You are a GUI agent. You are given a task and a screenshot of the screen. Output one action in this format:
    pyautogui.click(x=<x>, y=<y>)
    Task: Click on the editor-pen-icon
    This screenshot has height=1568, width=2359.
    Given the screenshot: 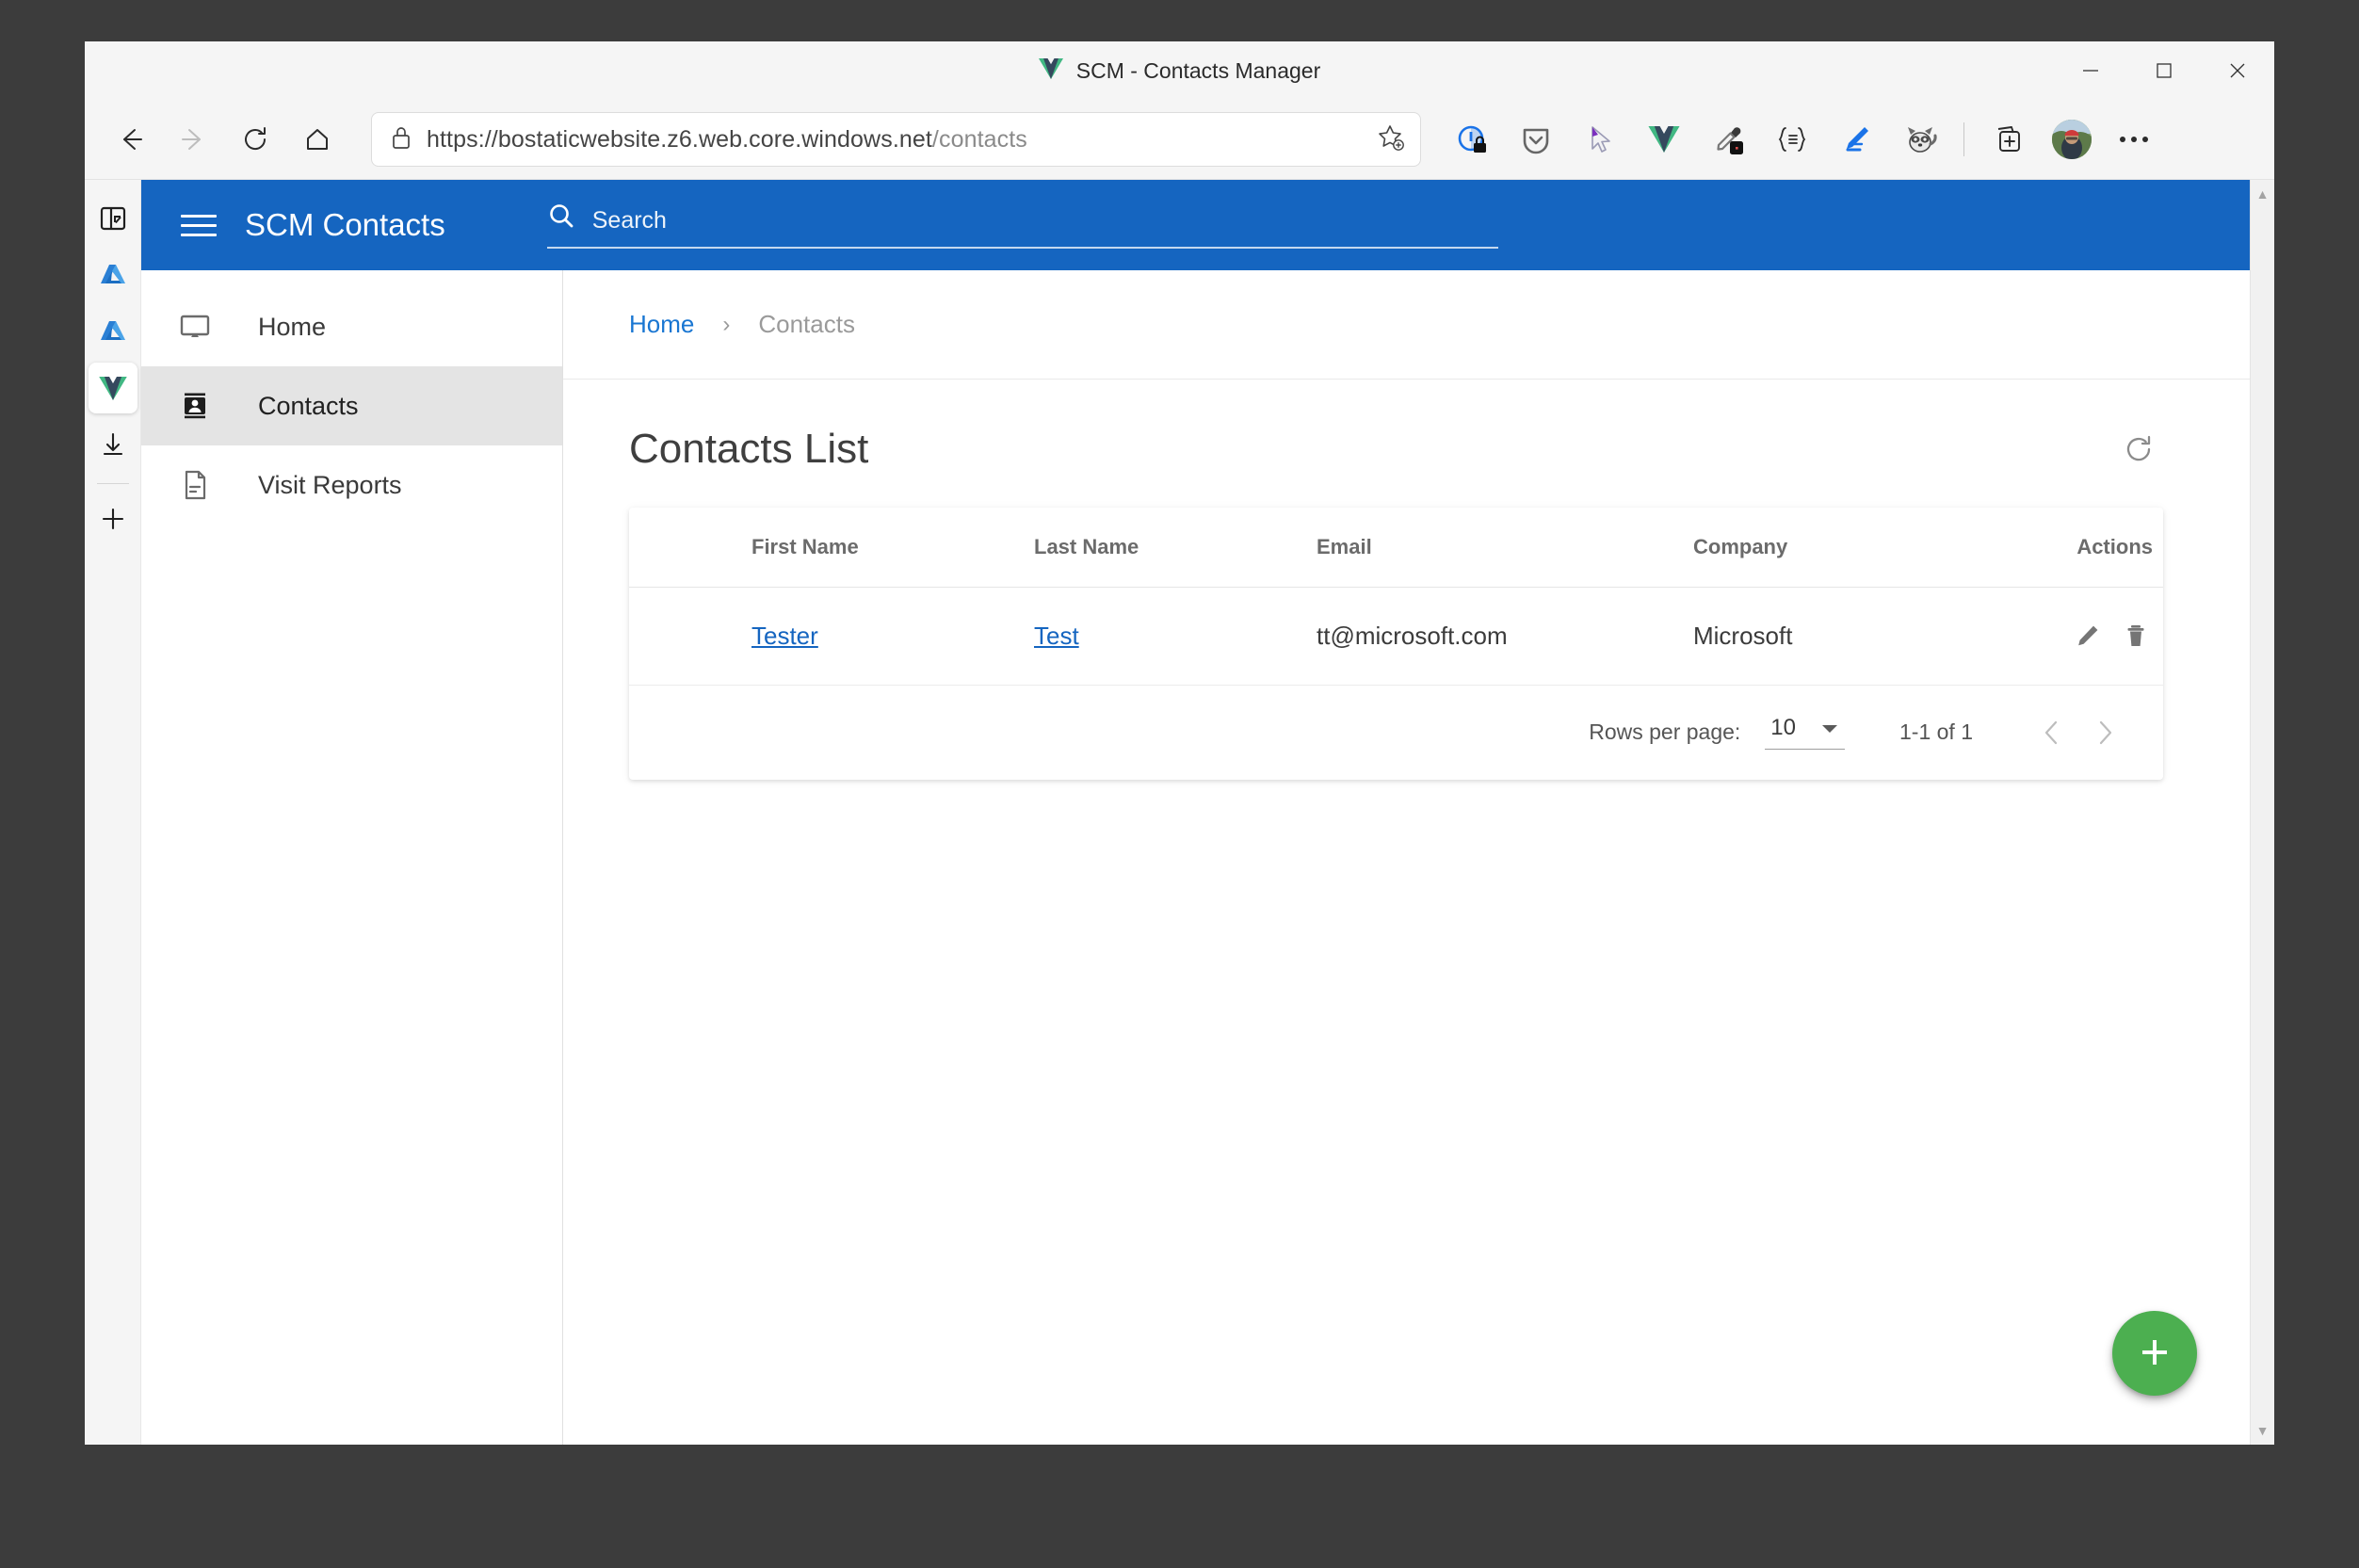 What is the action you would take?
    pyautogui.click(x=1856, y=139)
    